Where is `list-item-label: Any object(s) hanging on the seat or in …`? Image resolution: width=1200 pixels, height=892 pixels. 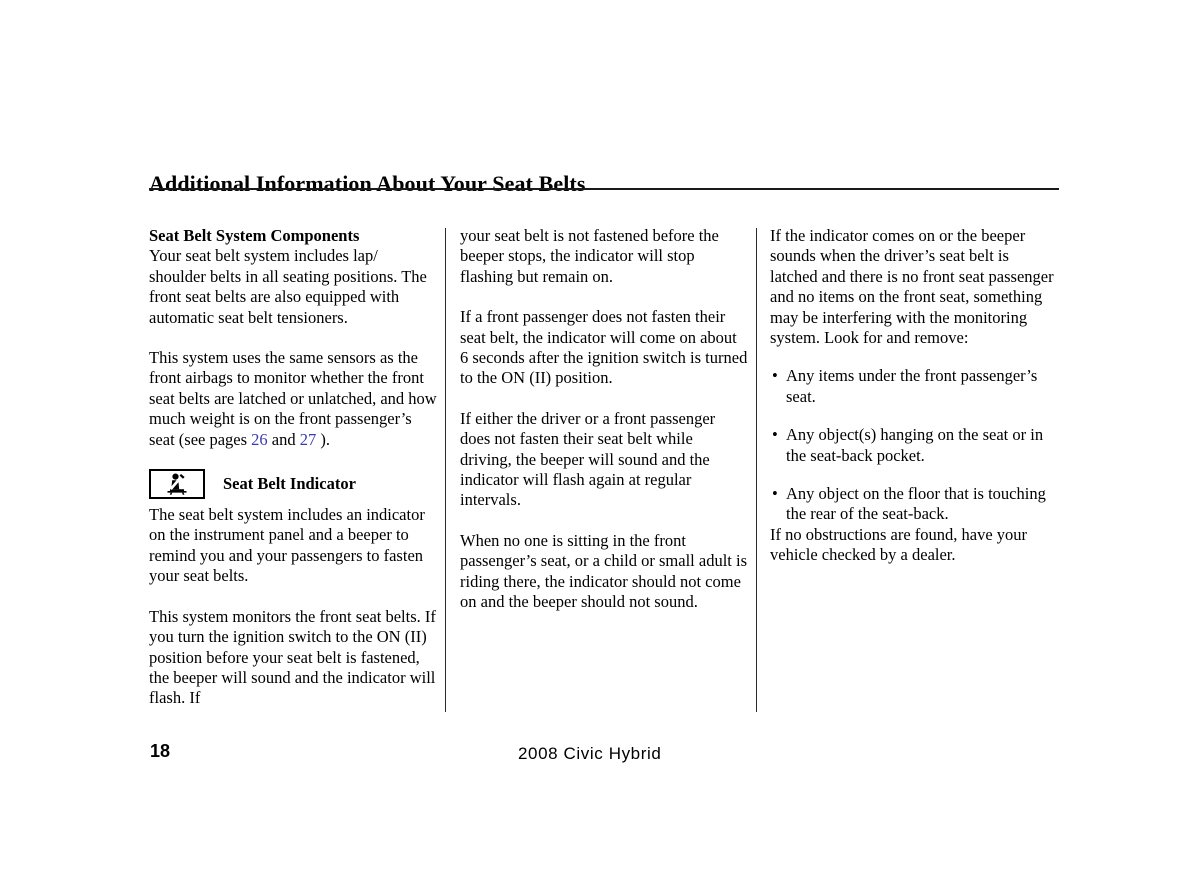
list-item-label: Any object(s) hanging on the seat or in … is located at coordinates (915, 445).